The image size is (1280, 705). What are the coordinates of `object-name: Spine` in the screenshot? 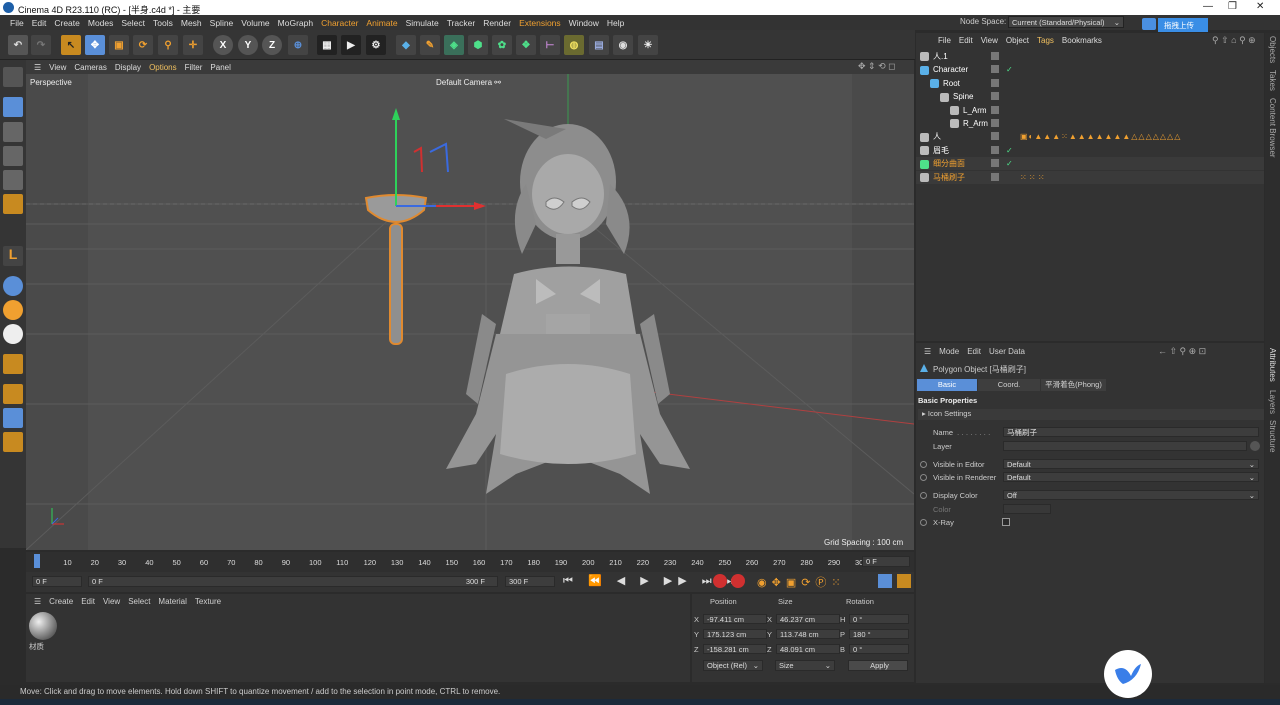 It's located at (963, 96).